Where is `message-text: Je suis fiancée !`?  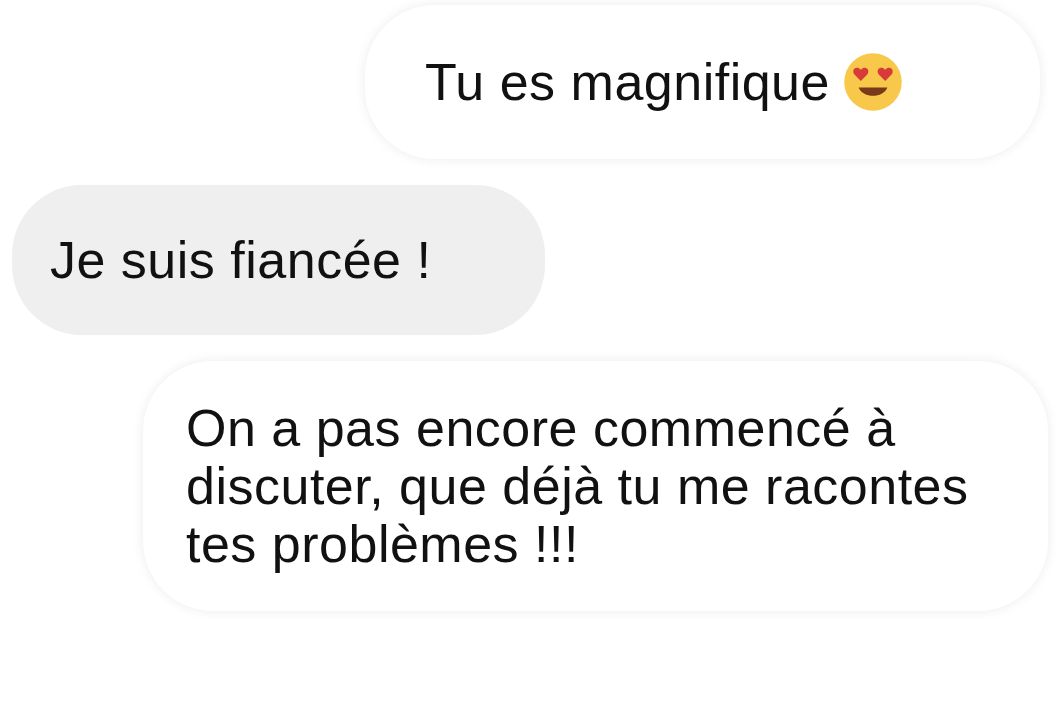
message-text: Je suis fiancée ! is located at coordinates (241, 260).